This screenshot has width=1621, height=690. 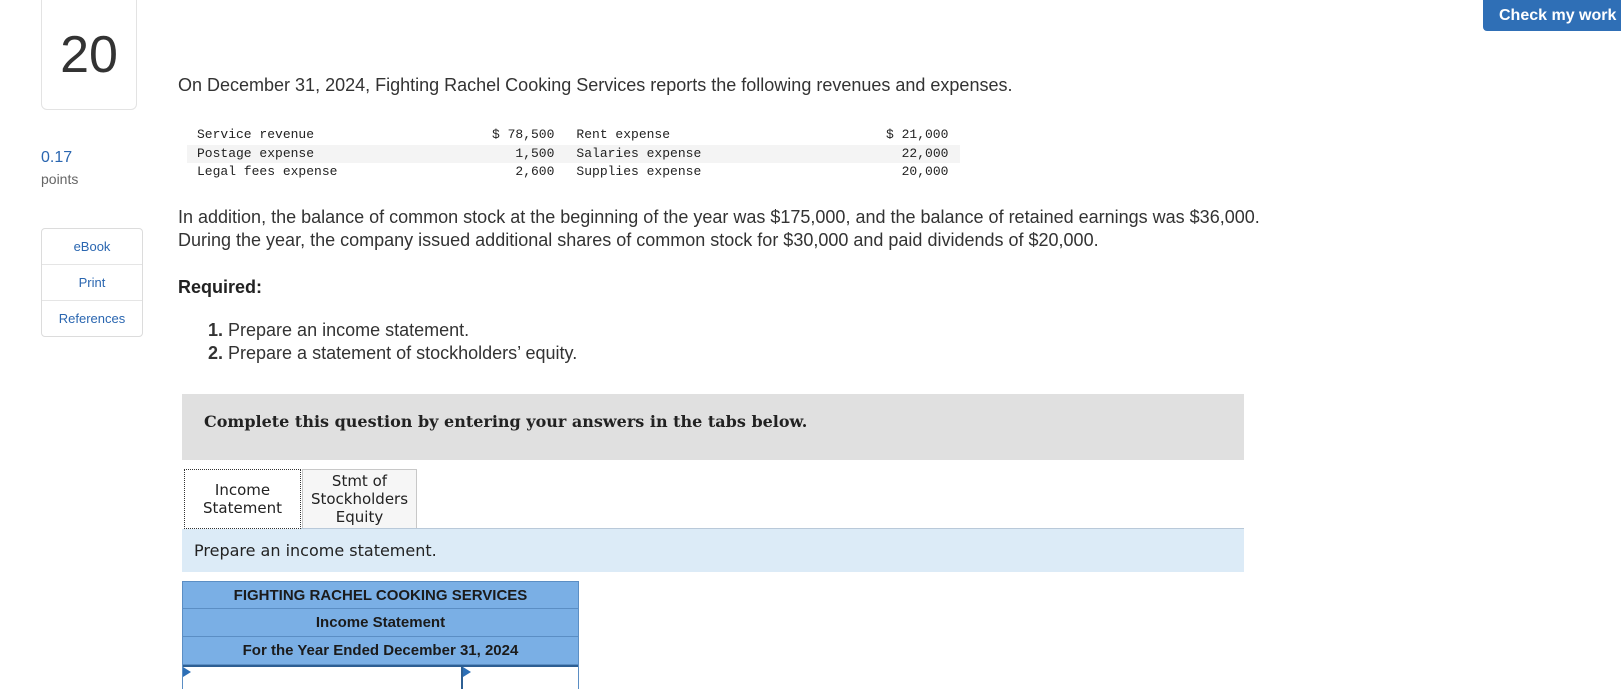 I want to click on dropdown-marker-icon, so click(x=187, y=672).